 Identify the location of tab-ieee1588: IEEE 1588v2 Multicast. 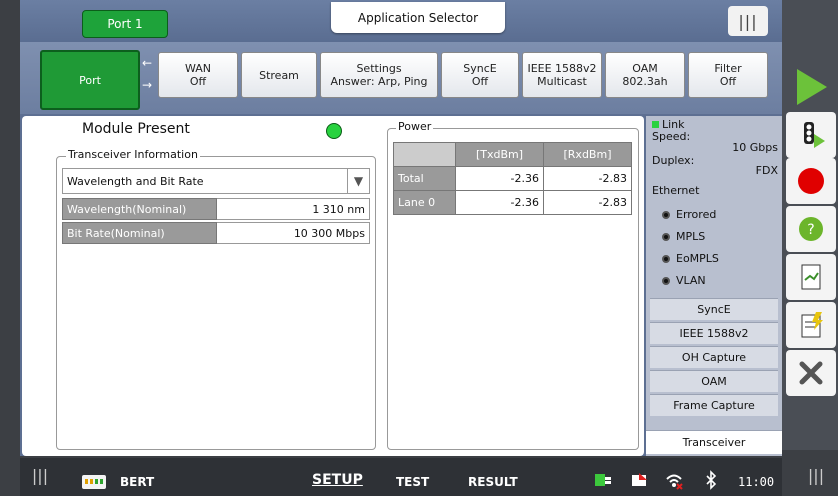
(562, 75).